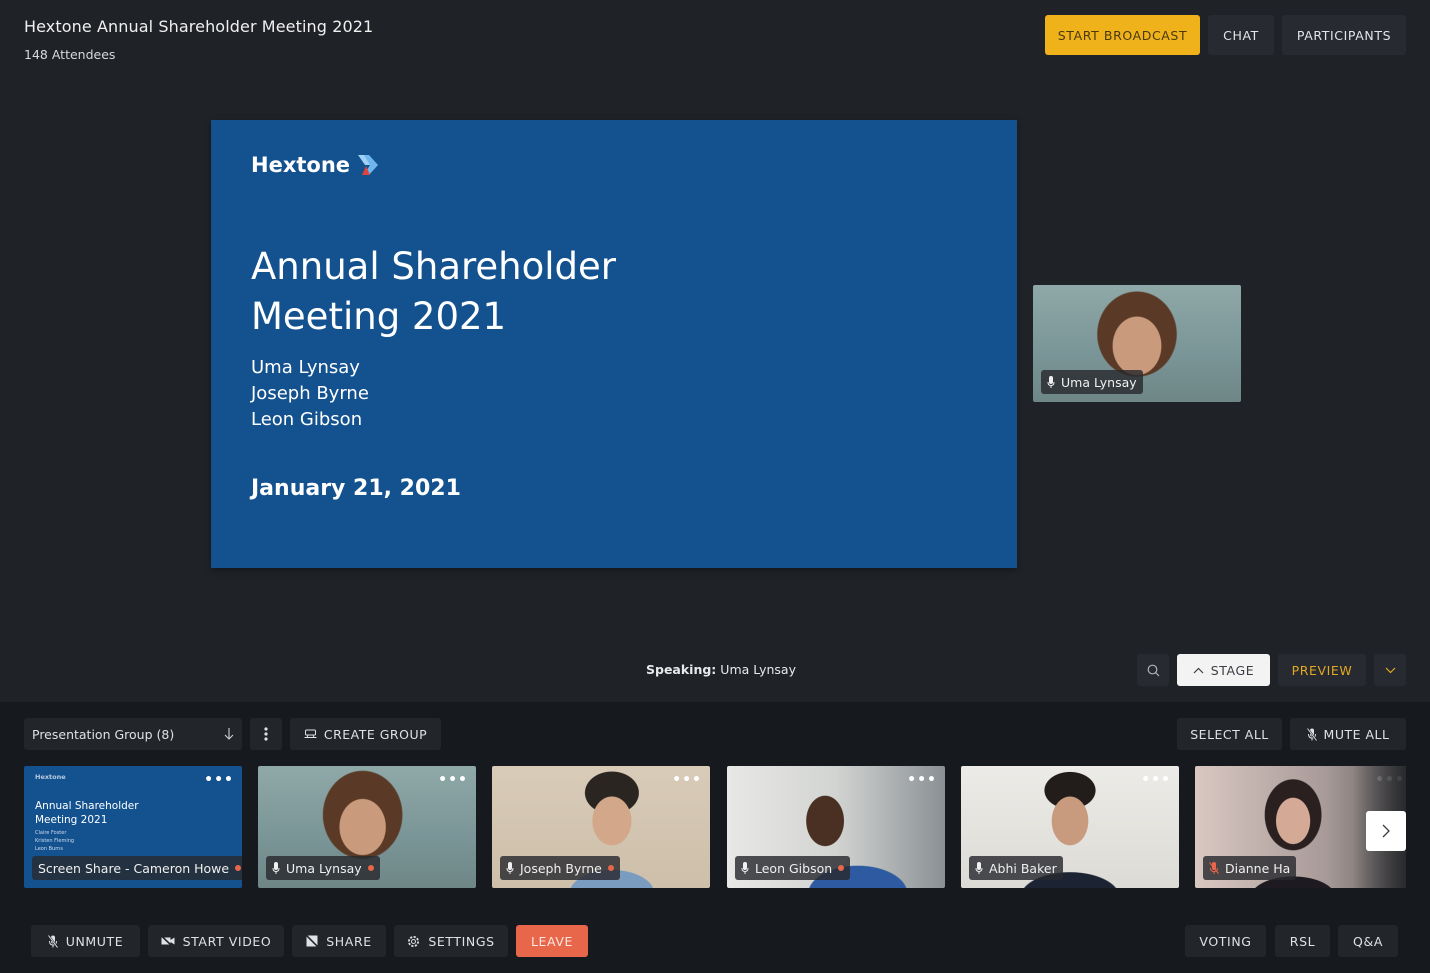  What do you see at coordinates (1322, 670) in the screenshot?
I see `preview-button: PREVIEW` at bounding box center [1322, 670].